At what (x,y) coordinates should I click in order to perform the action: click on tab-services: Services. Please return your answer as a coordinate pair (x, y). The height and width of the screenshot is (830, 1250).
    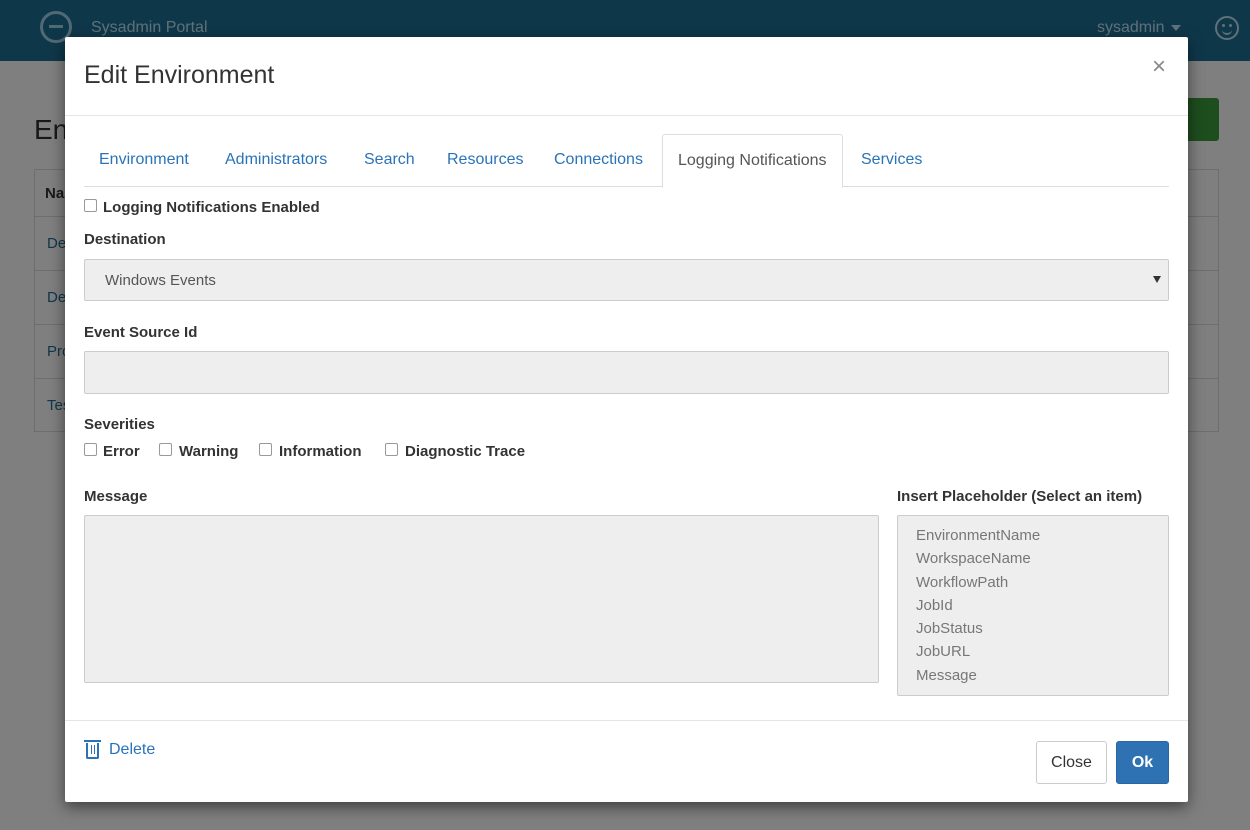
    Looking at the image, I should click on (891, 160).